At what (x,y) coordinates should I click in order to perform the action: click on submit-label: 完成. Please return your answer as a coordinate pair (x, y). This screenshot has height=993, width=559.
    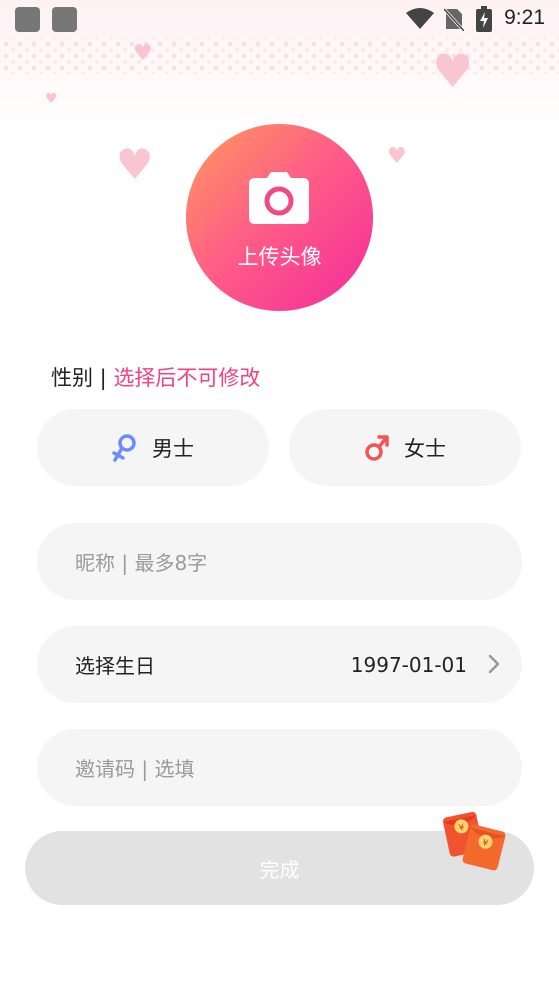
    Looking at the image, I should click on (279, 869).